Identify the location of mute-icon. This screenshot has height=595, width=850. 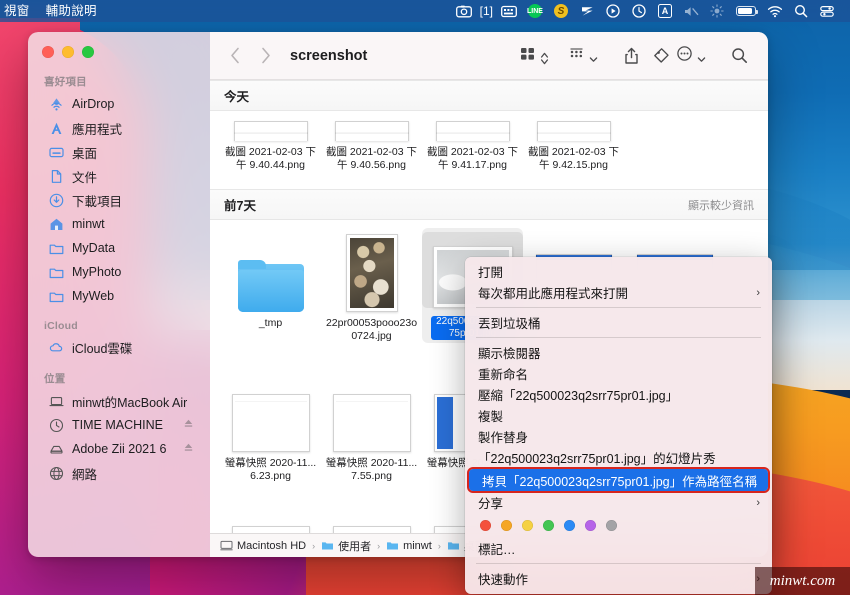
(691, 11).